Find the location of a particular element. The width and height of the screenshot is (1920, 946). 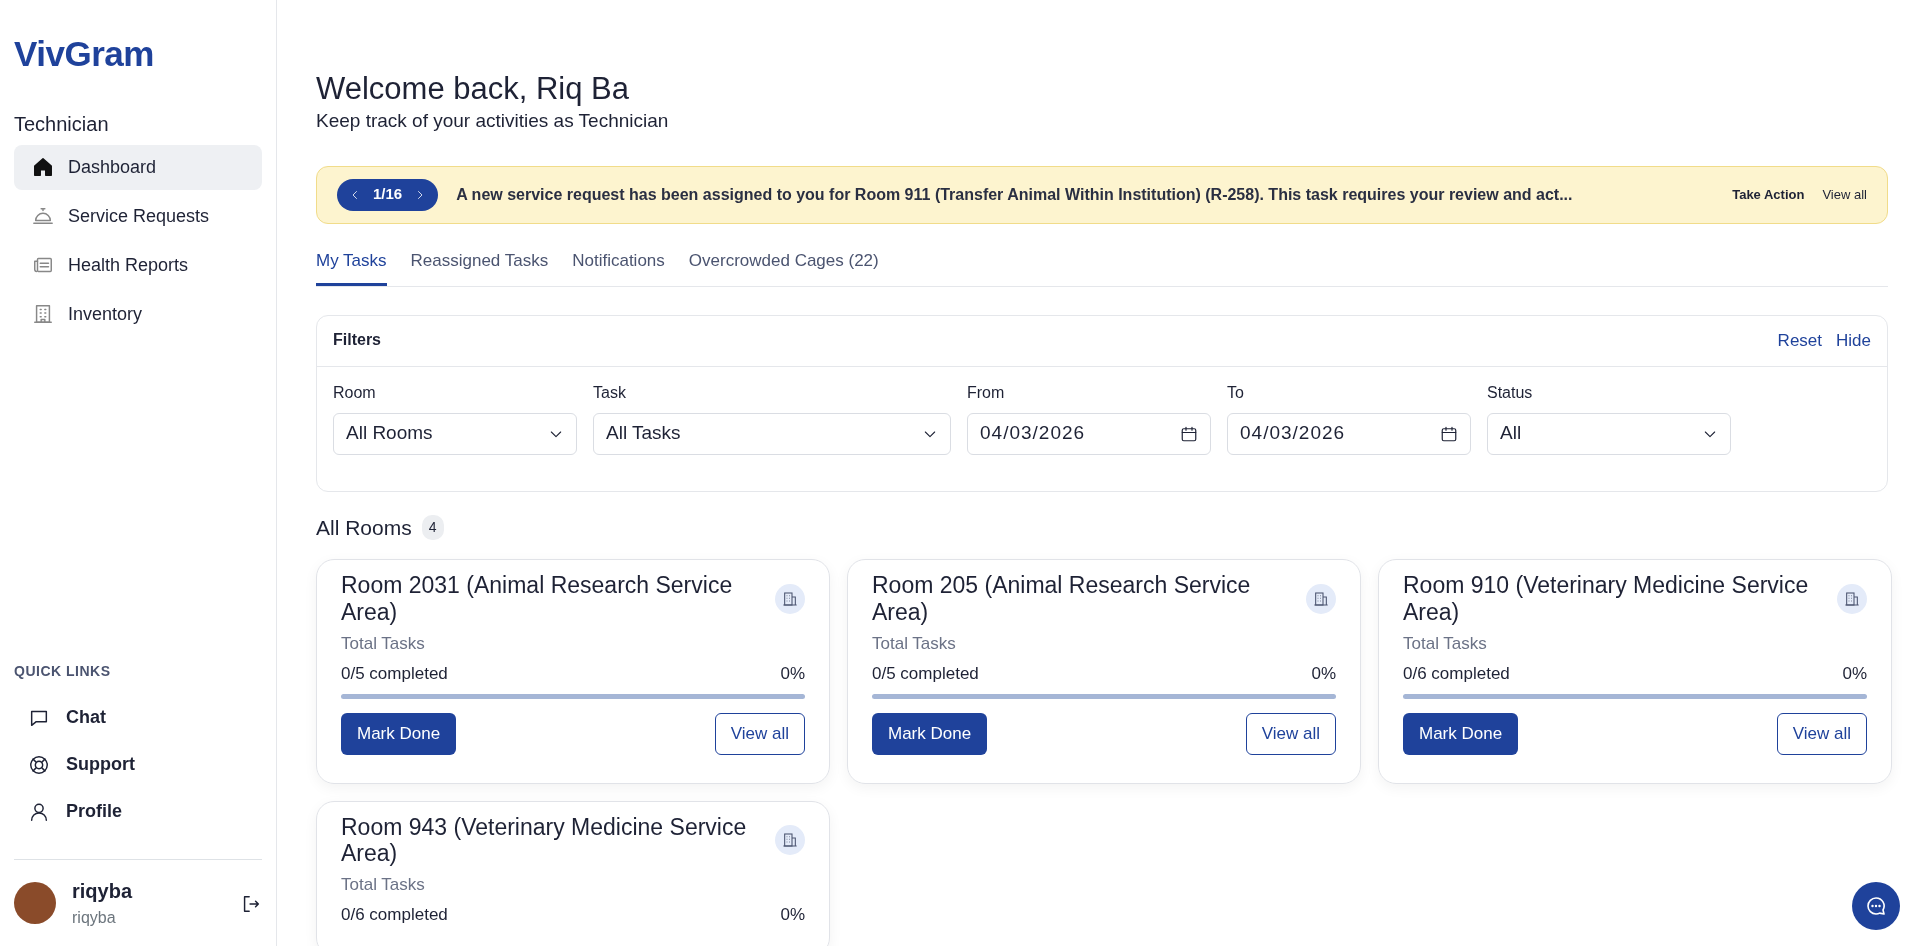

view-all-link: View all is located at coordinates (1844, 194).